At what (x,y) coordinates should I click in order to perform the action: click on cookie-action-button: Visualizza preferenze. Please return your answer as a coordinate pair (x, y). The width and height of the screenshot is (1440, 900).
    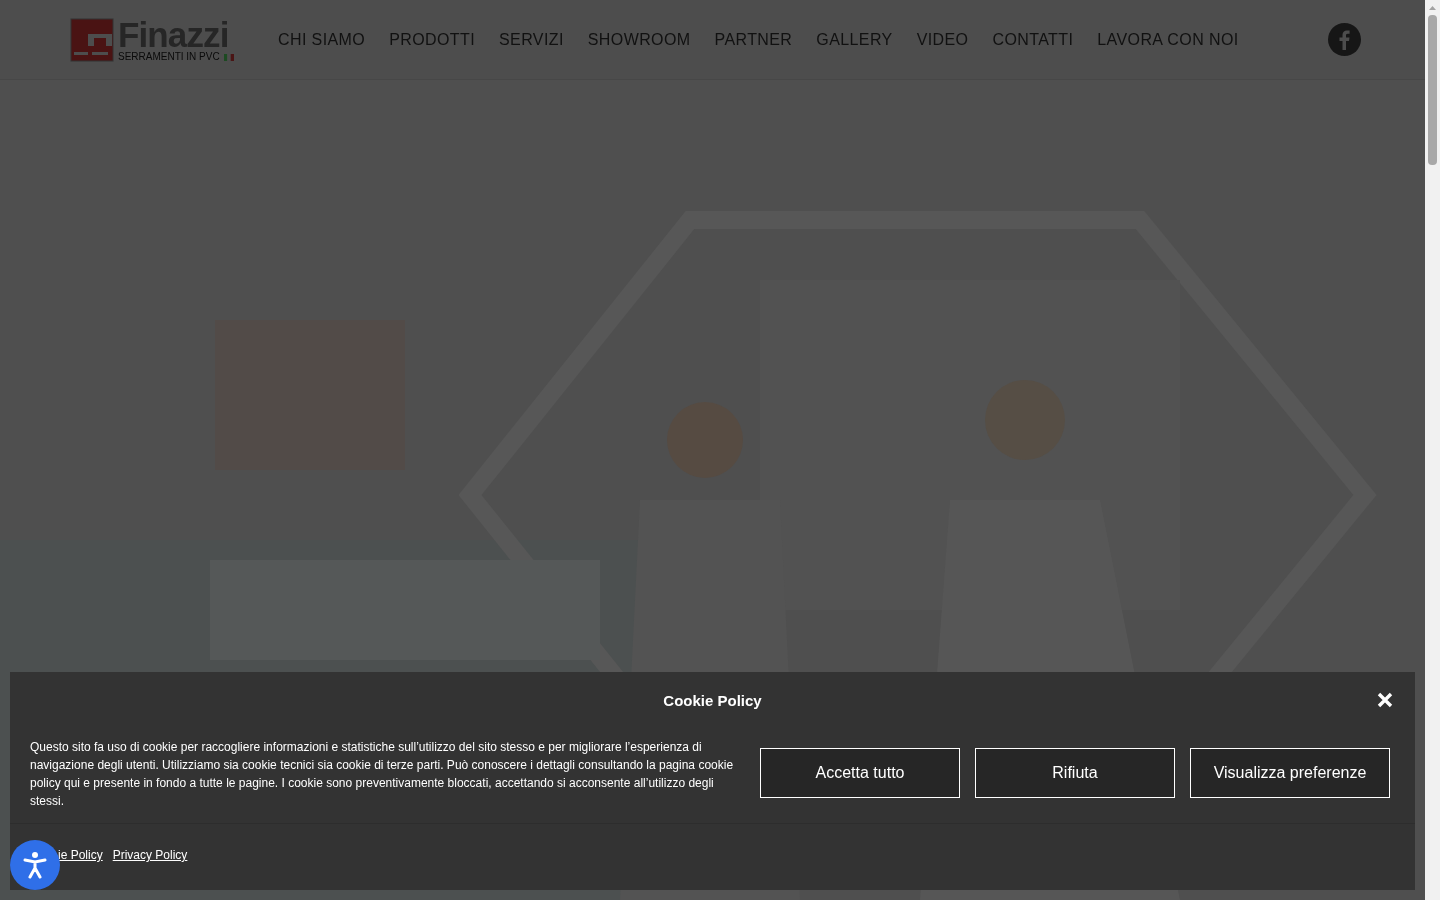
    Looking at the image, I should click on (1290, 773).